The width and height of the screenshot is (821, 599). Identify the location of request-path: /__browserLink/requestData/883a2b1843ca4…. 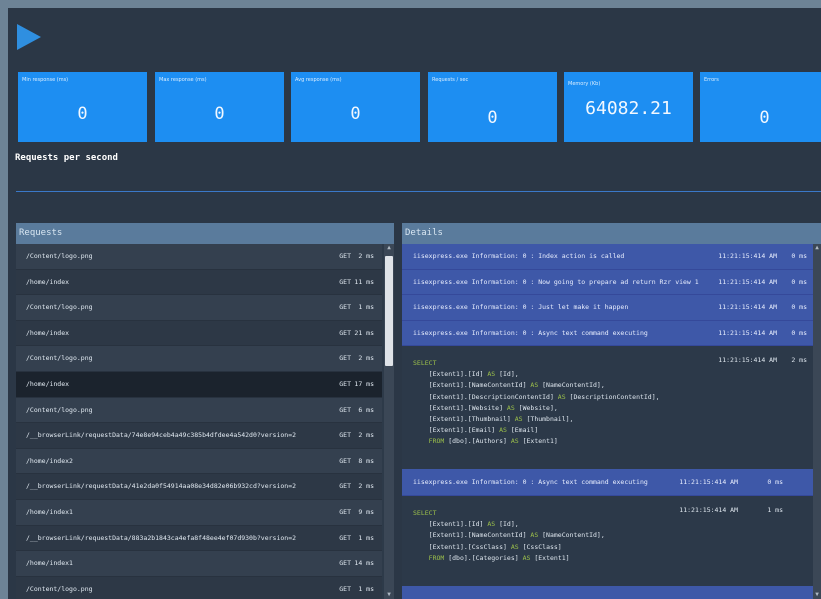
(161, 537).